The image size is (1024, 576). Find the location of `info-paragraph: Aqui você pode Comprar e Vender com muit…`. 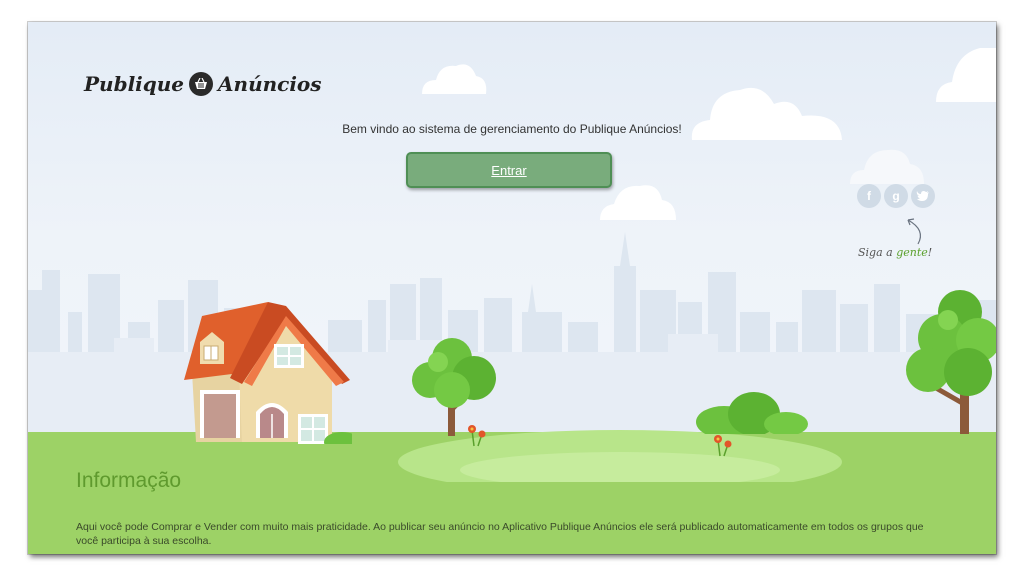

info-paragraph: Aqui você pode Comprar e Vender com muit… is located at coordinates (500, 534).